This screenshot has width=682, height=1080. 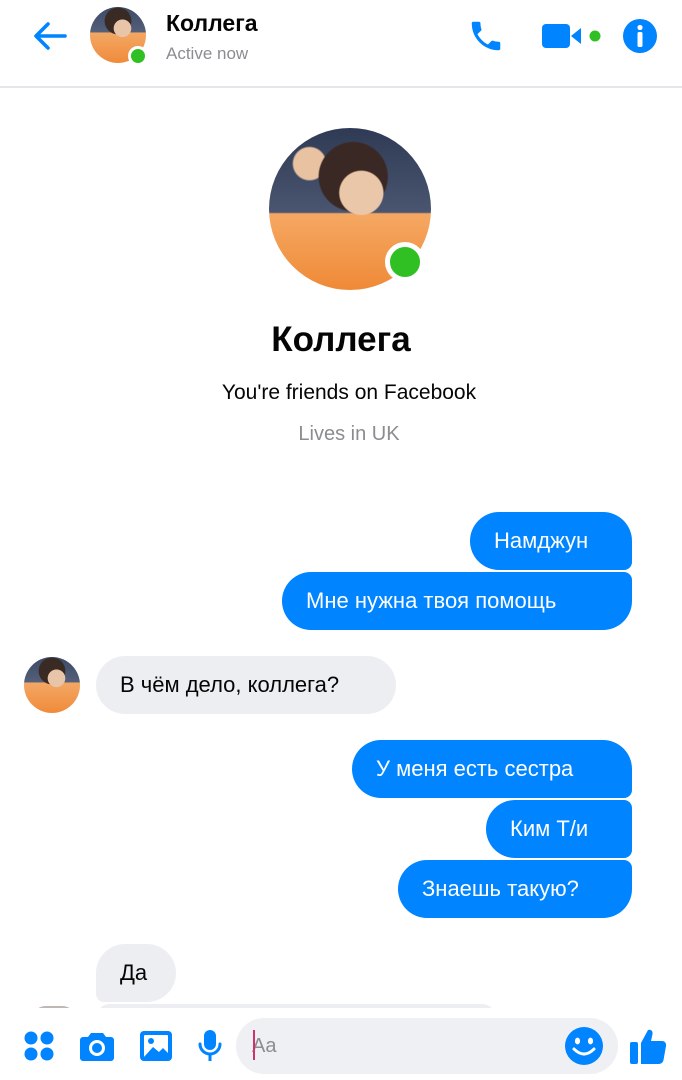 I want to click on apps-grid-icon, so click(x=39, y=1046).